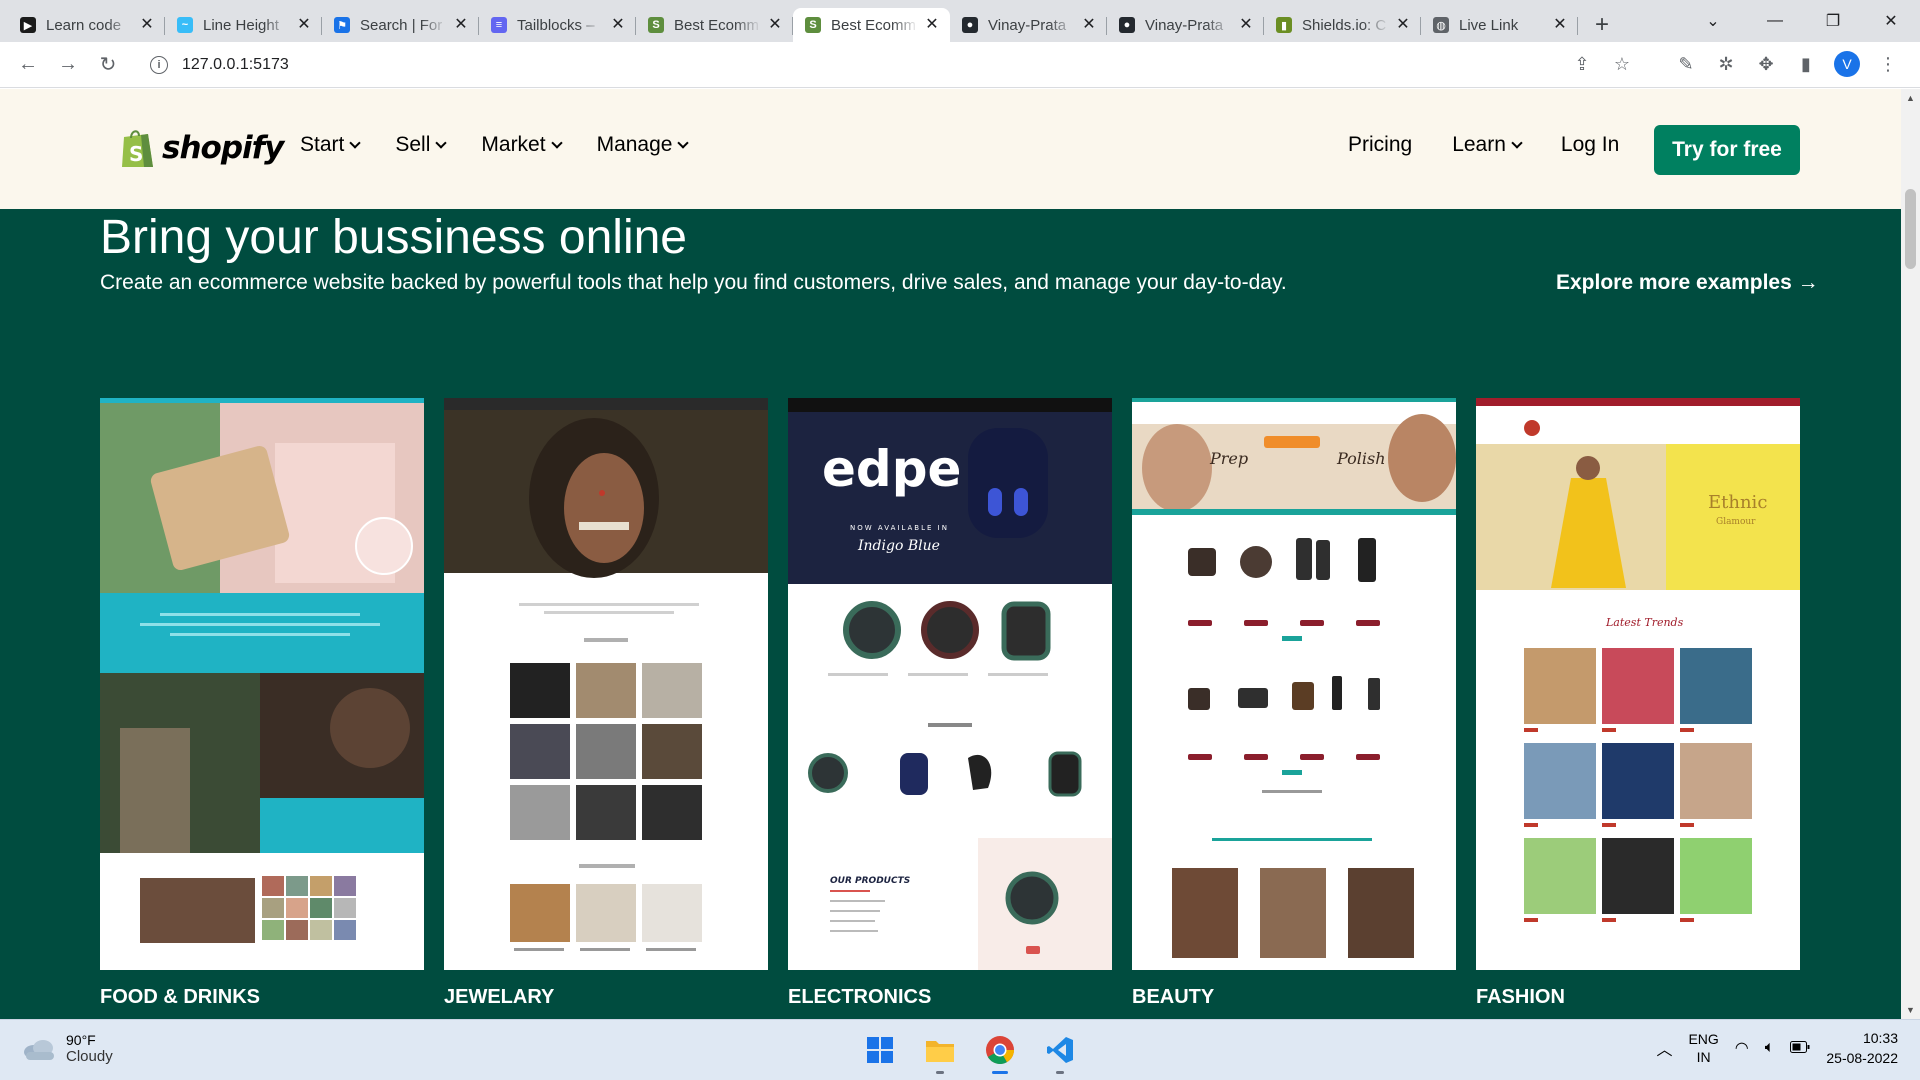  Describe the element at coordinates (880, 1050) in the screenshot. I see `windows-start-icon` at that location.